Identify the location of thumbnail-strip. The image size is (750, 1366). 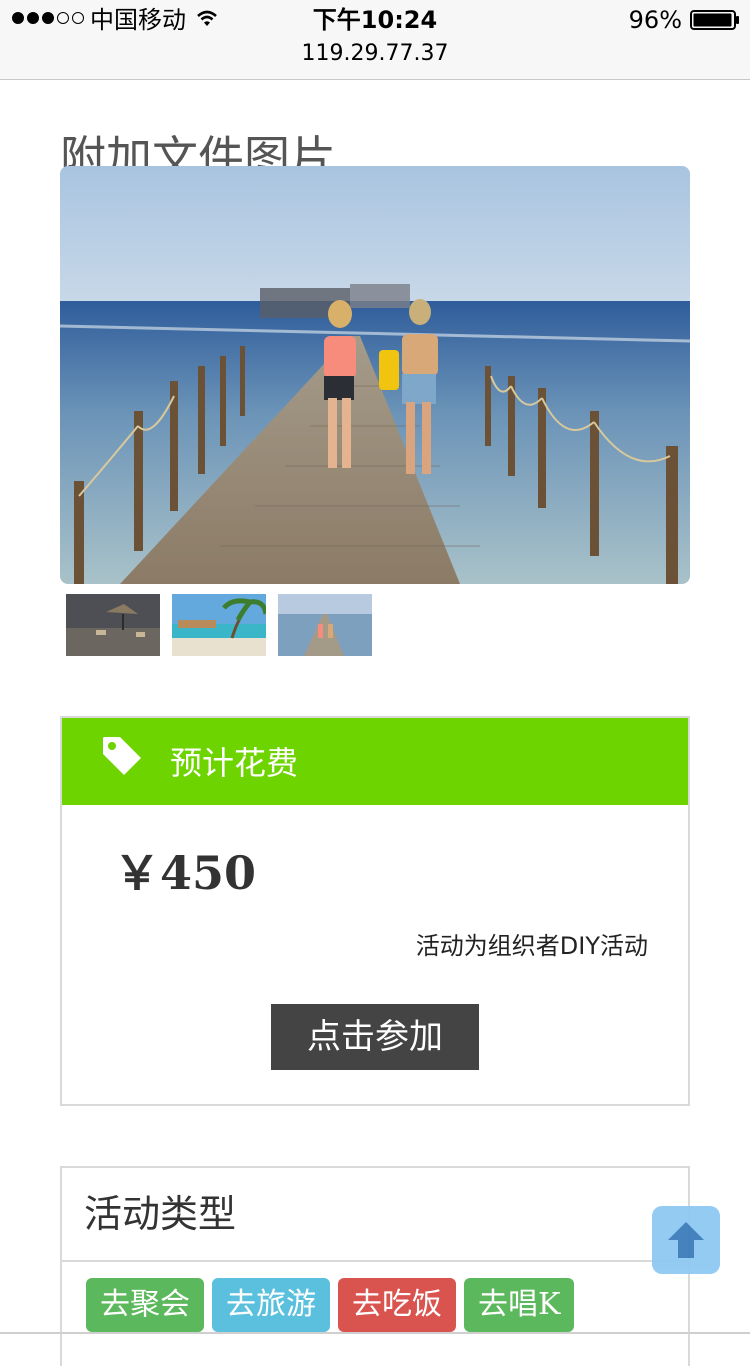
(219, 625).